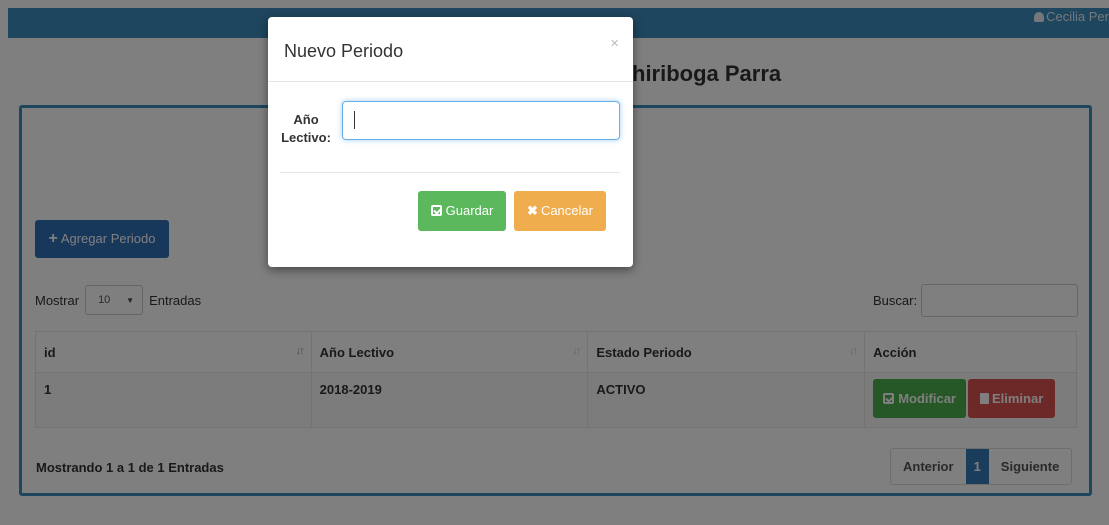  Describe the element at coordinates (344, 51) in the screenshot. I see `modal-title: Nuevo Periodo` at that location.